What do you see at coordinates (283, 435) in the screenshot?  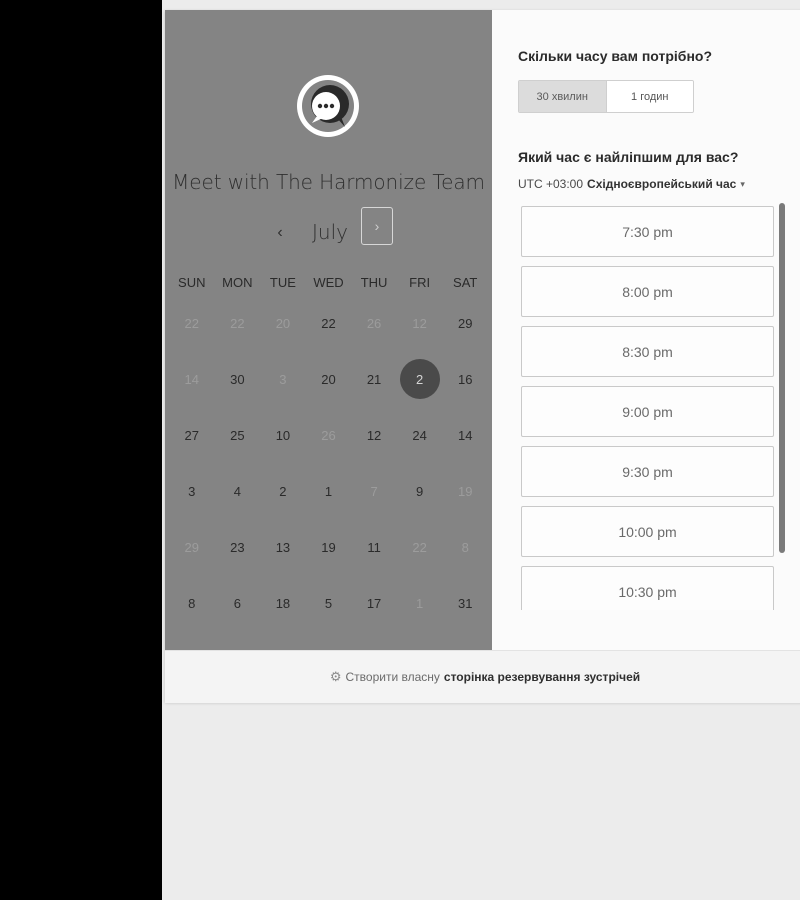 I see `calendar-day: 10` at bounding box center [283, 435].